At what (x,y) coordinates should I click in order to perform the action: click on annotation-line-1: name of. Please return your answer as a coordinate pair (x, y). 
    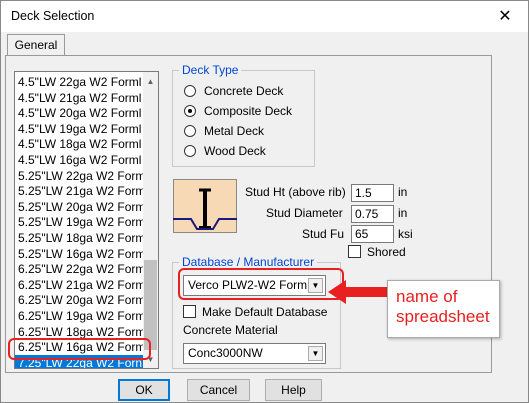
    Looking at the image, I should click on (427, 296).